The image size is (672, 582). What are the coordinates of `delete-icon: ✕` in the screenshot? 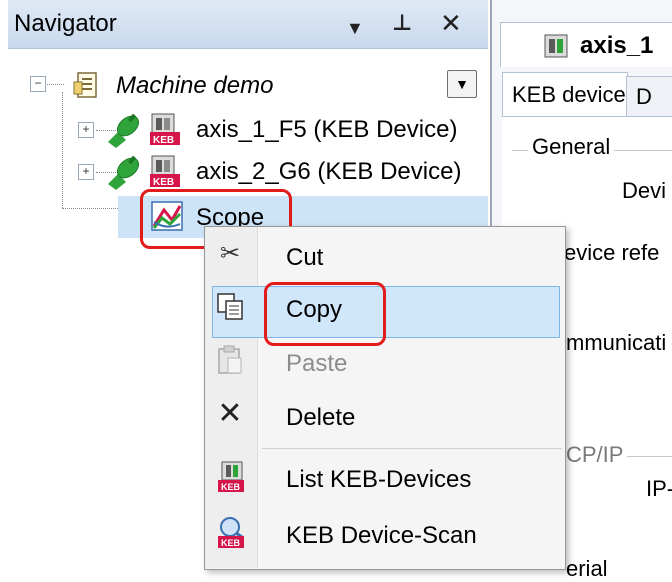 It's located at (230, 413).